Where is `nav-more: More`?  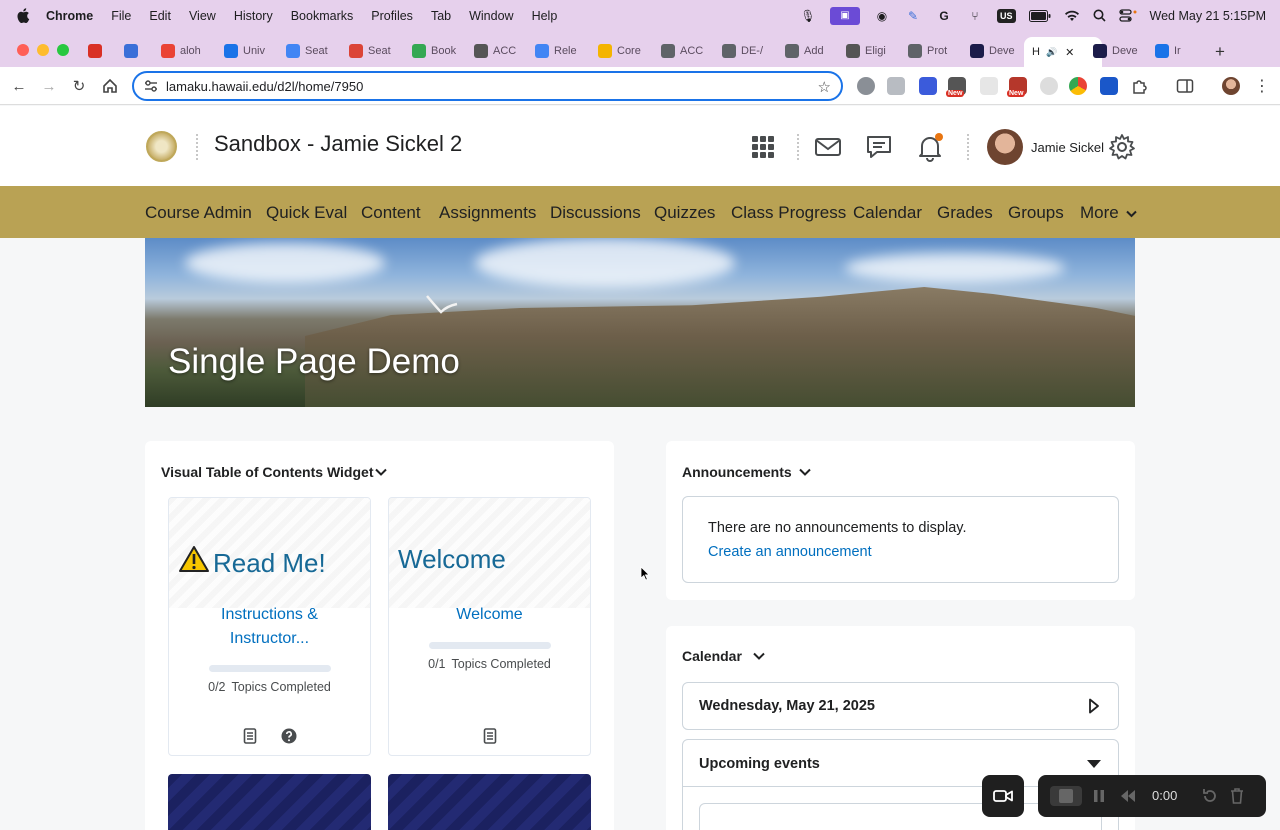
nav-more: More is located at coordinates (1109, 213).